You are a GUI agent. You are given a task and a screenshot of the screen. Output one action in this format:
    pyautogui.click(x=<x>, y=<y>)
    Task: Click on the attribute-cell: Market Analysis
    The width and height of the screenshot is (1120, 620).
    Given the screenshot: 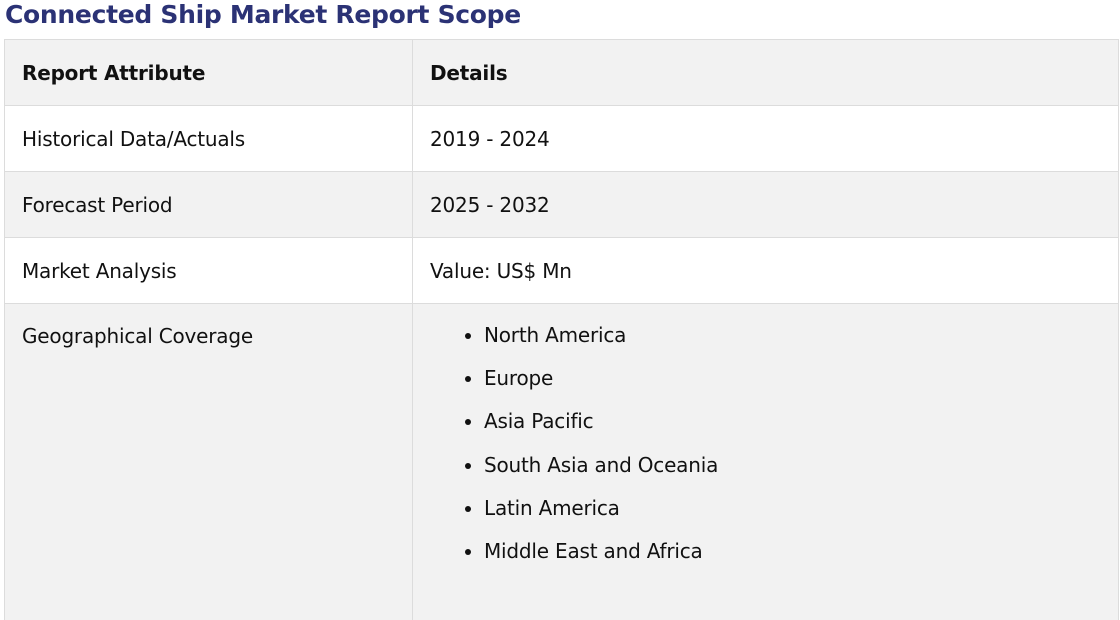 What is the action you would take?
    pyautogui.click(x=208, y=270)
    